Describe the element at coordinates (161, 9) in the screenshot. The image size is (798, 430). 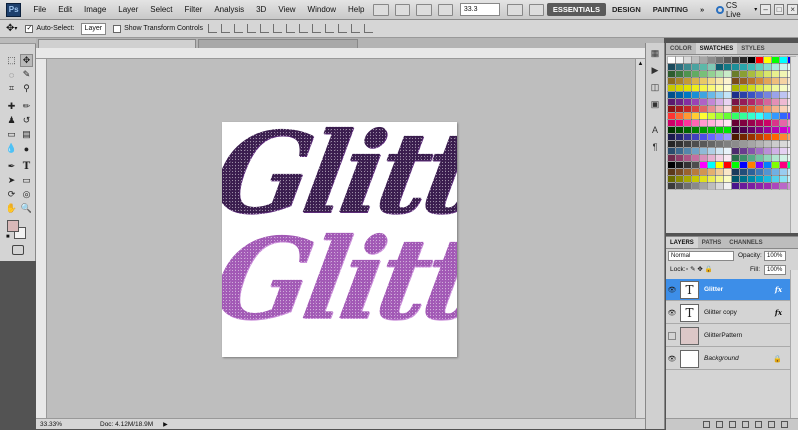
I see `menu-select: Select` at that location.